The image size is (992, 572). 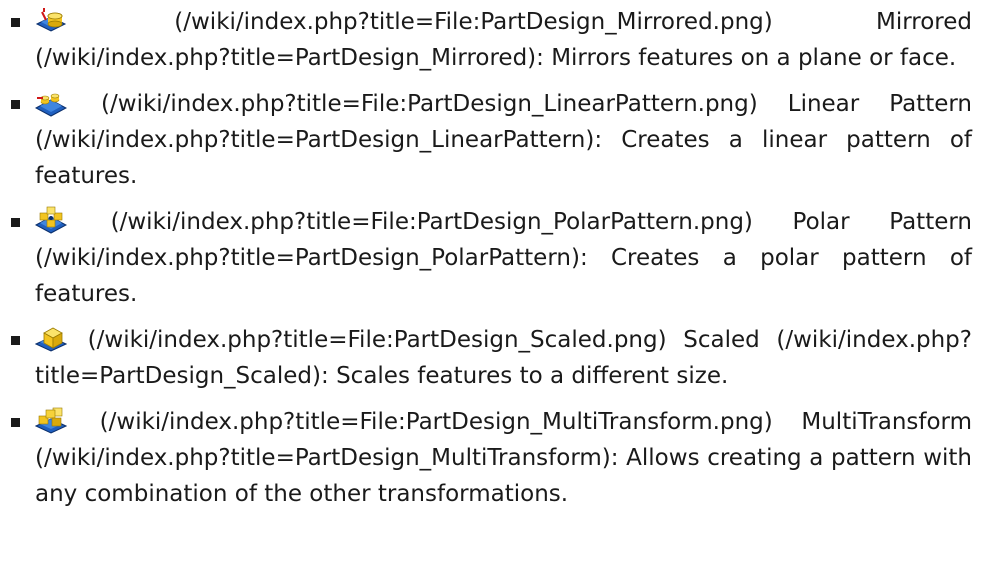 I want to click on tool-name: Linear Pattern, so click(x=880, y=104).